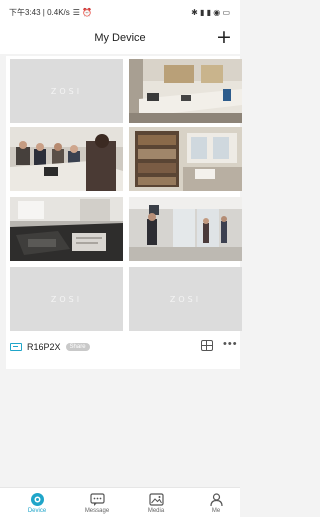  What do you see at coordinates (44, 347) in the screenshot?
I see `device-name: R16P2X` at bounding box center [44, 347].